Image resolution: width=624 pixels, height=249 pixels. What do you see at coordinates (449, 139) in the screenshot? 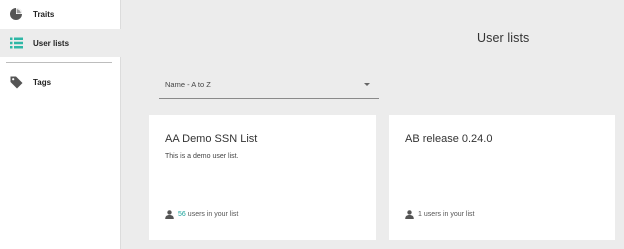
I see `card-title: AB release 0.24.0` at bounding box center [449, 139].